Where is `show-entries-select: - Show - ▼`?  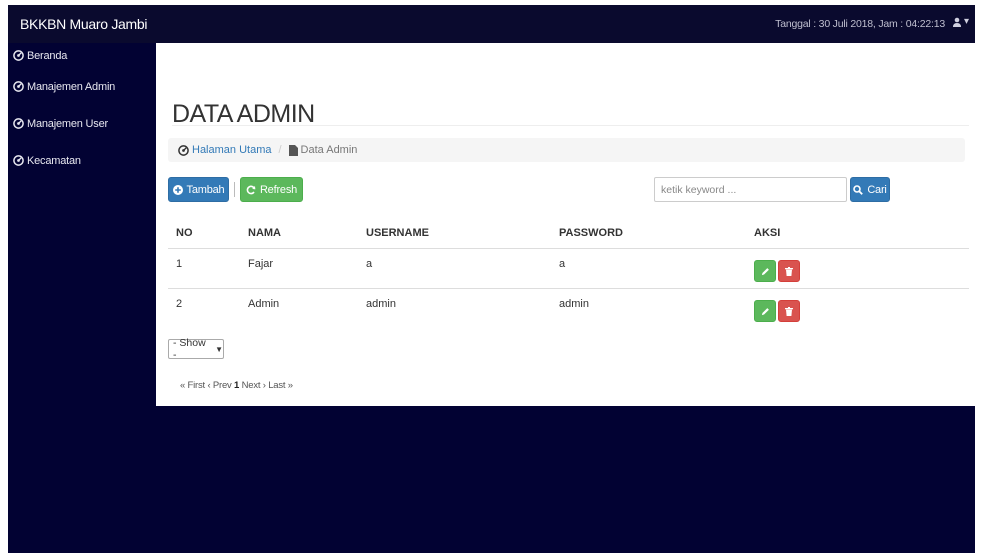
show-entries-select: - Show - ▼ is located at coordinates (196, 349).